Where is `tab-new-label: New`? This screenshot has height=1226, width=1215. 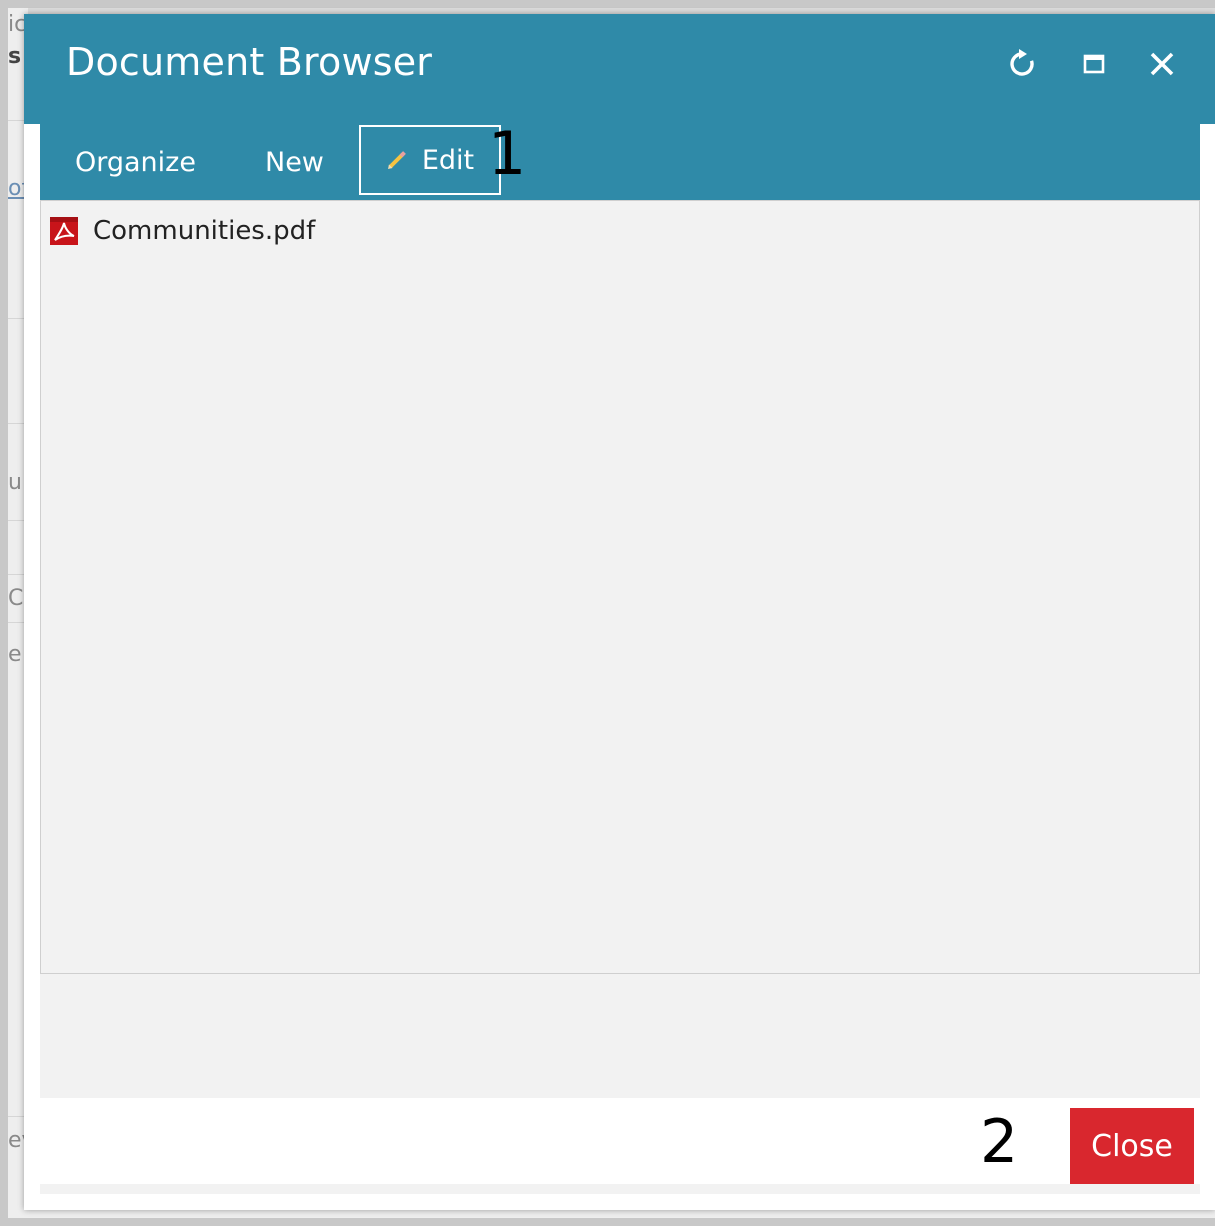
tab-new-label: New is located at coordinates (294, 162).